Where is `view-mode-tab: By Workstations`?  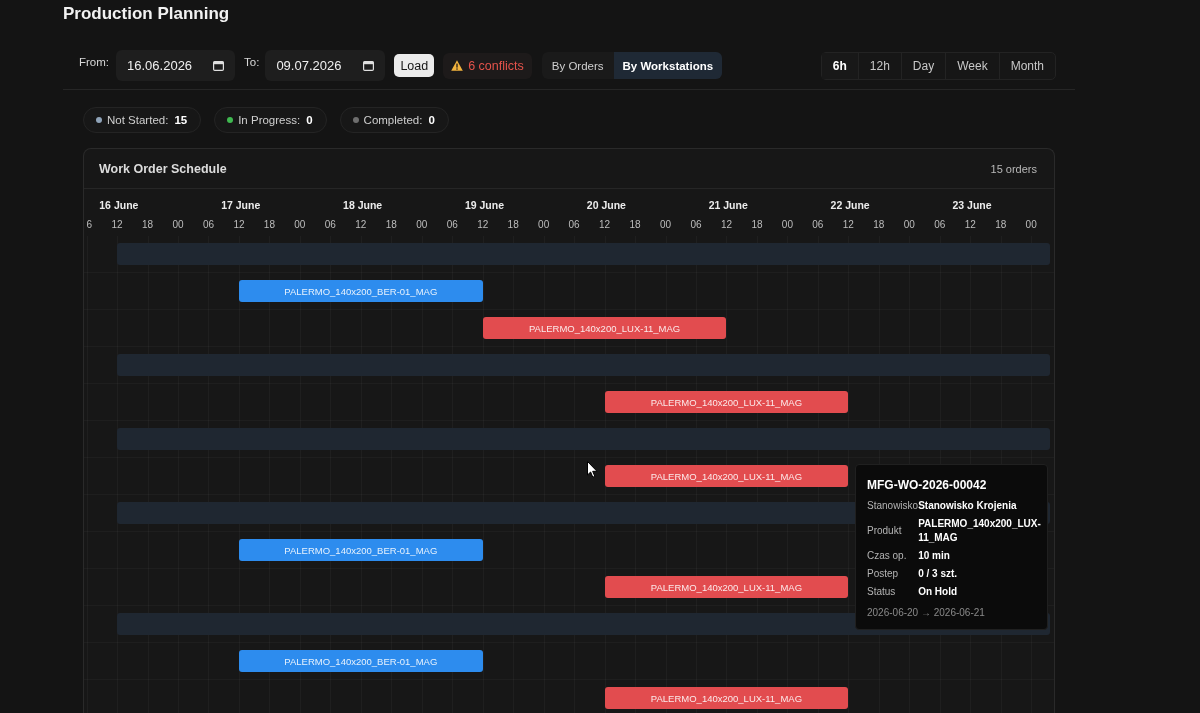
view-mode-tab: By Workstations is located at coordinates (668, 65).